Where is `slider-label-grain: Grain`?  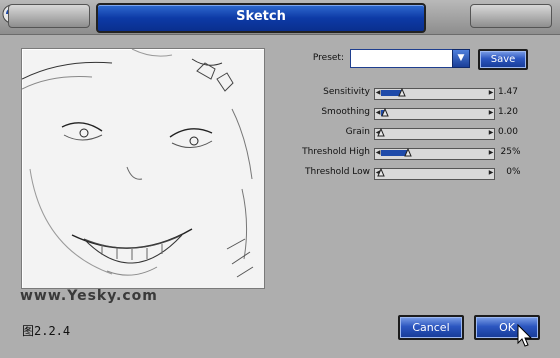
slider-label-grain: Grain is located at coordinates (357, 132).